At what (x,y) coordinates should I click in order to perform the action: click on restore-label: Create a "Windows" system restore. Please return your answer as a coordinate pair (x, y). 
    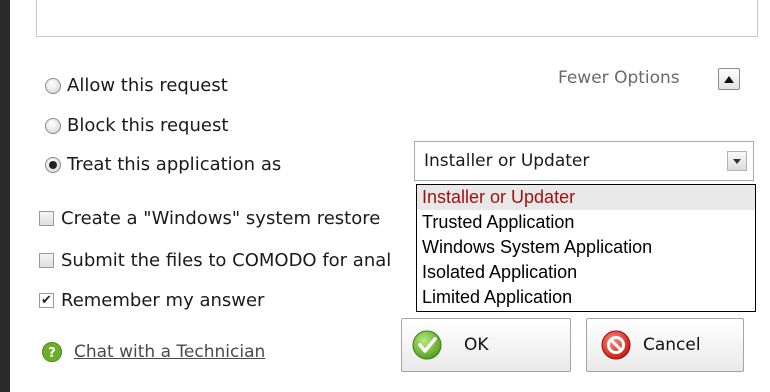
    Looking at the image, I should click on (221, 218).